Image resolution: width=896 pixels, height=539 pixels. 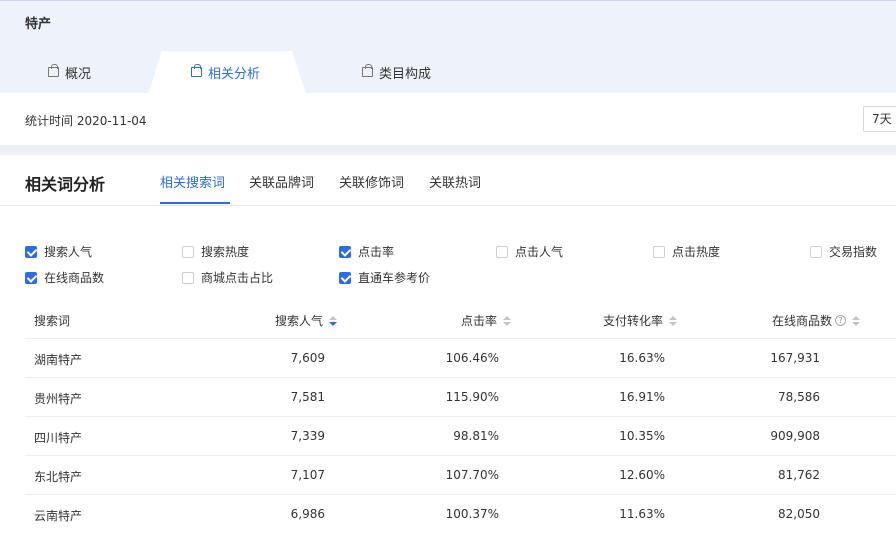 What do you see at coordinates (65, 184) in the screenshot?
I see `panel-title: 相关词分析` at bounding box center [65, 184].